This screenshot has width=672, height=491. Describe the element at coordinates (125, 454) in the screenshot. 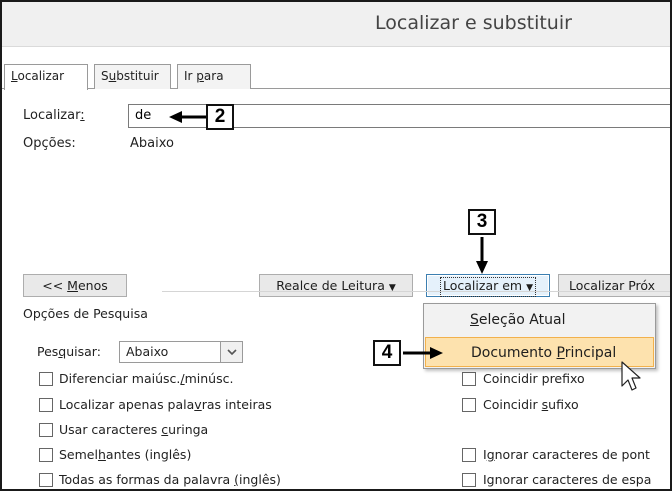

I see `sounds-like-label: Semelhantes (inglês)` at that location.